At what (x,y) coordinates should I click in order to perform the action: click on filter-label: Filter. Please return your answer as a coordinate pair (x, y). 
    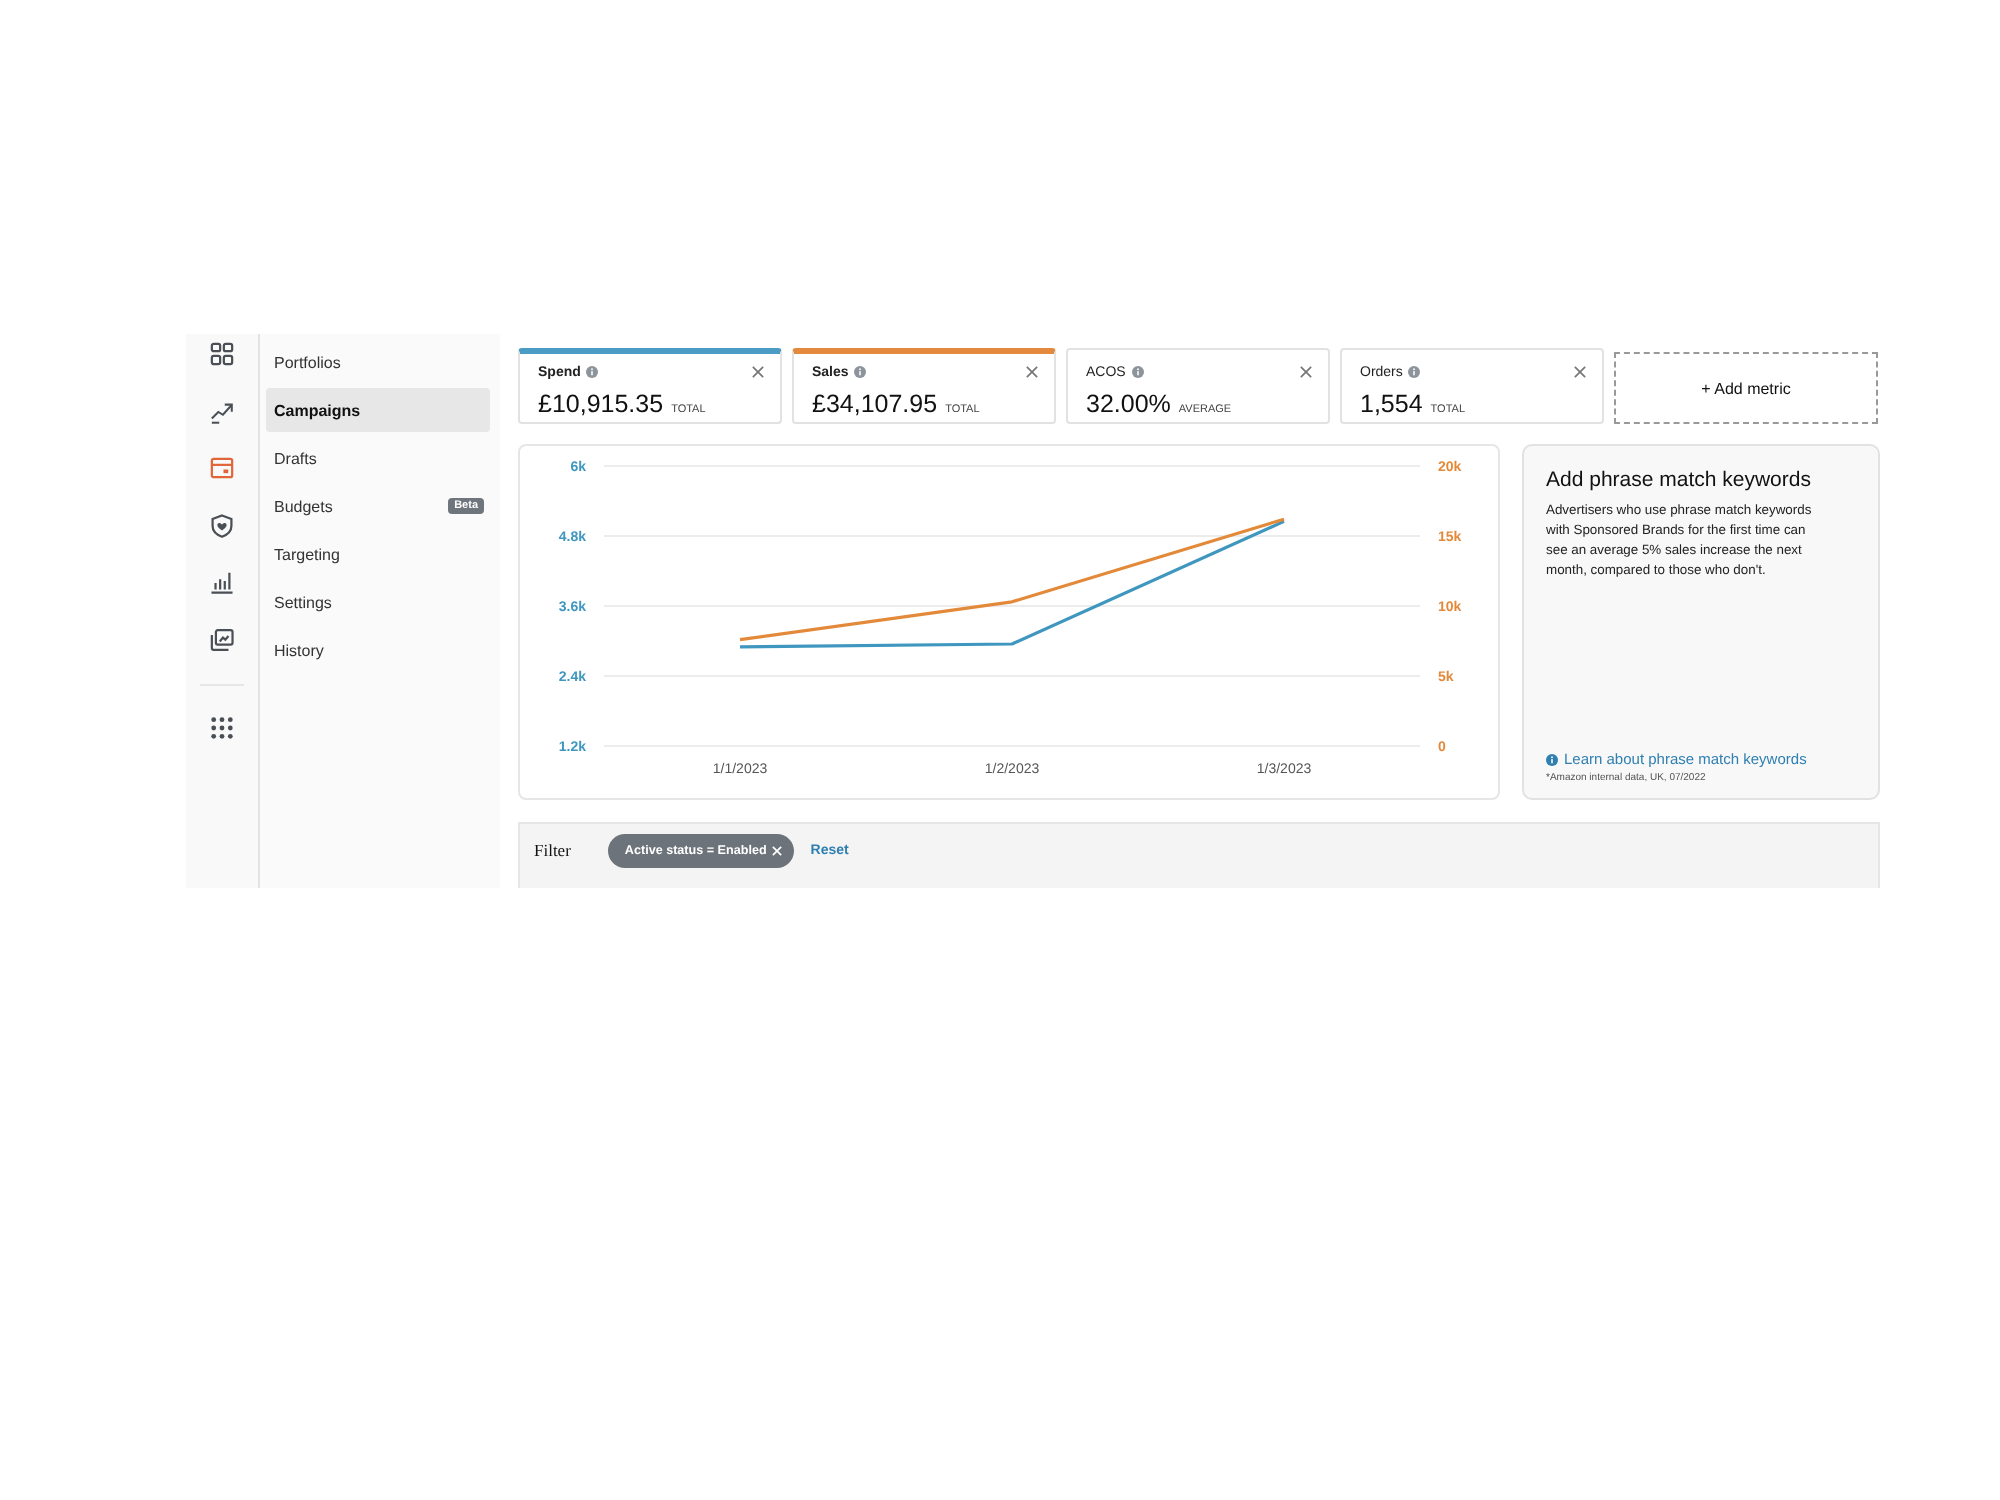
    Looking at the image, I should click on (552, 851).